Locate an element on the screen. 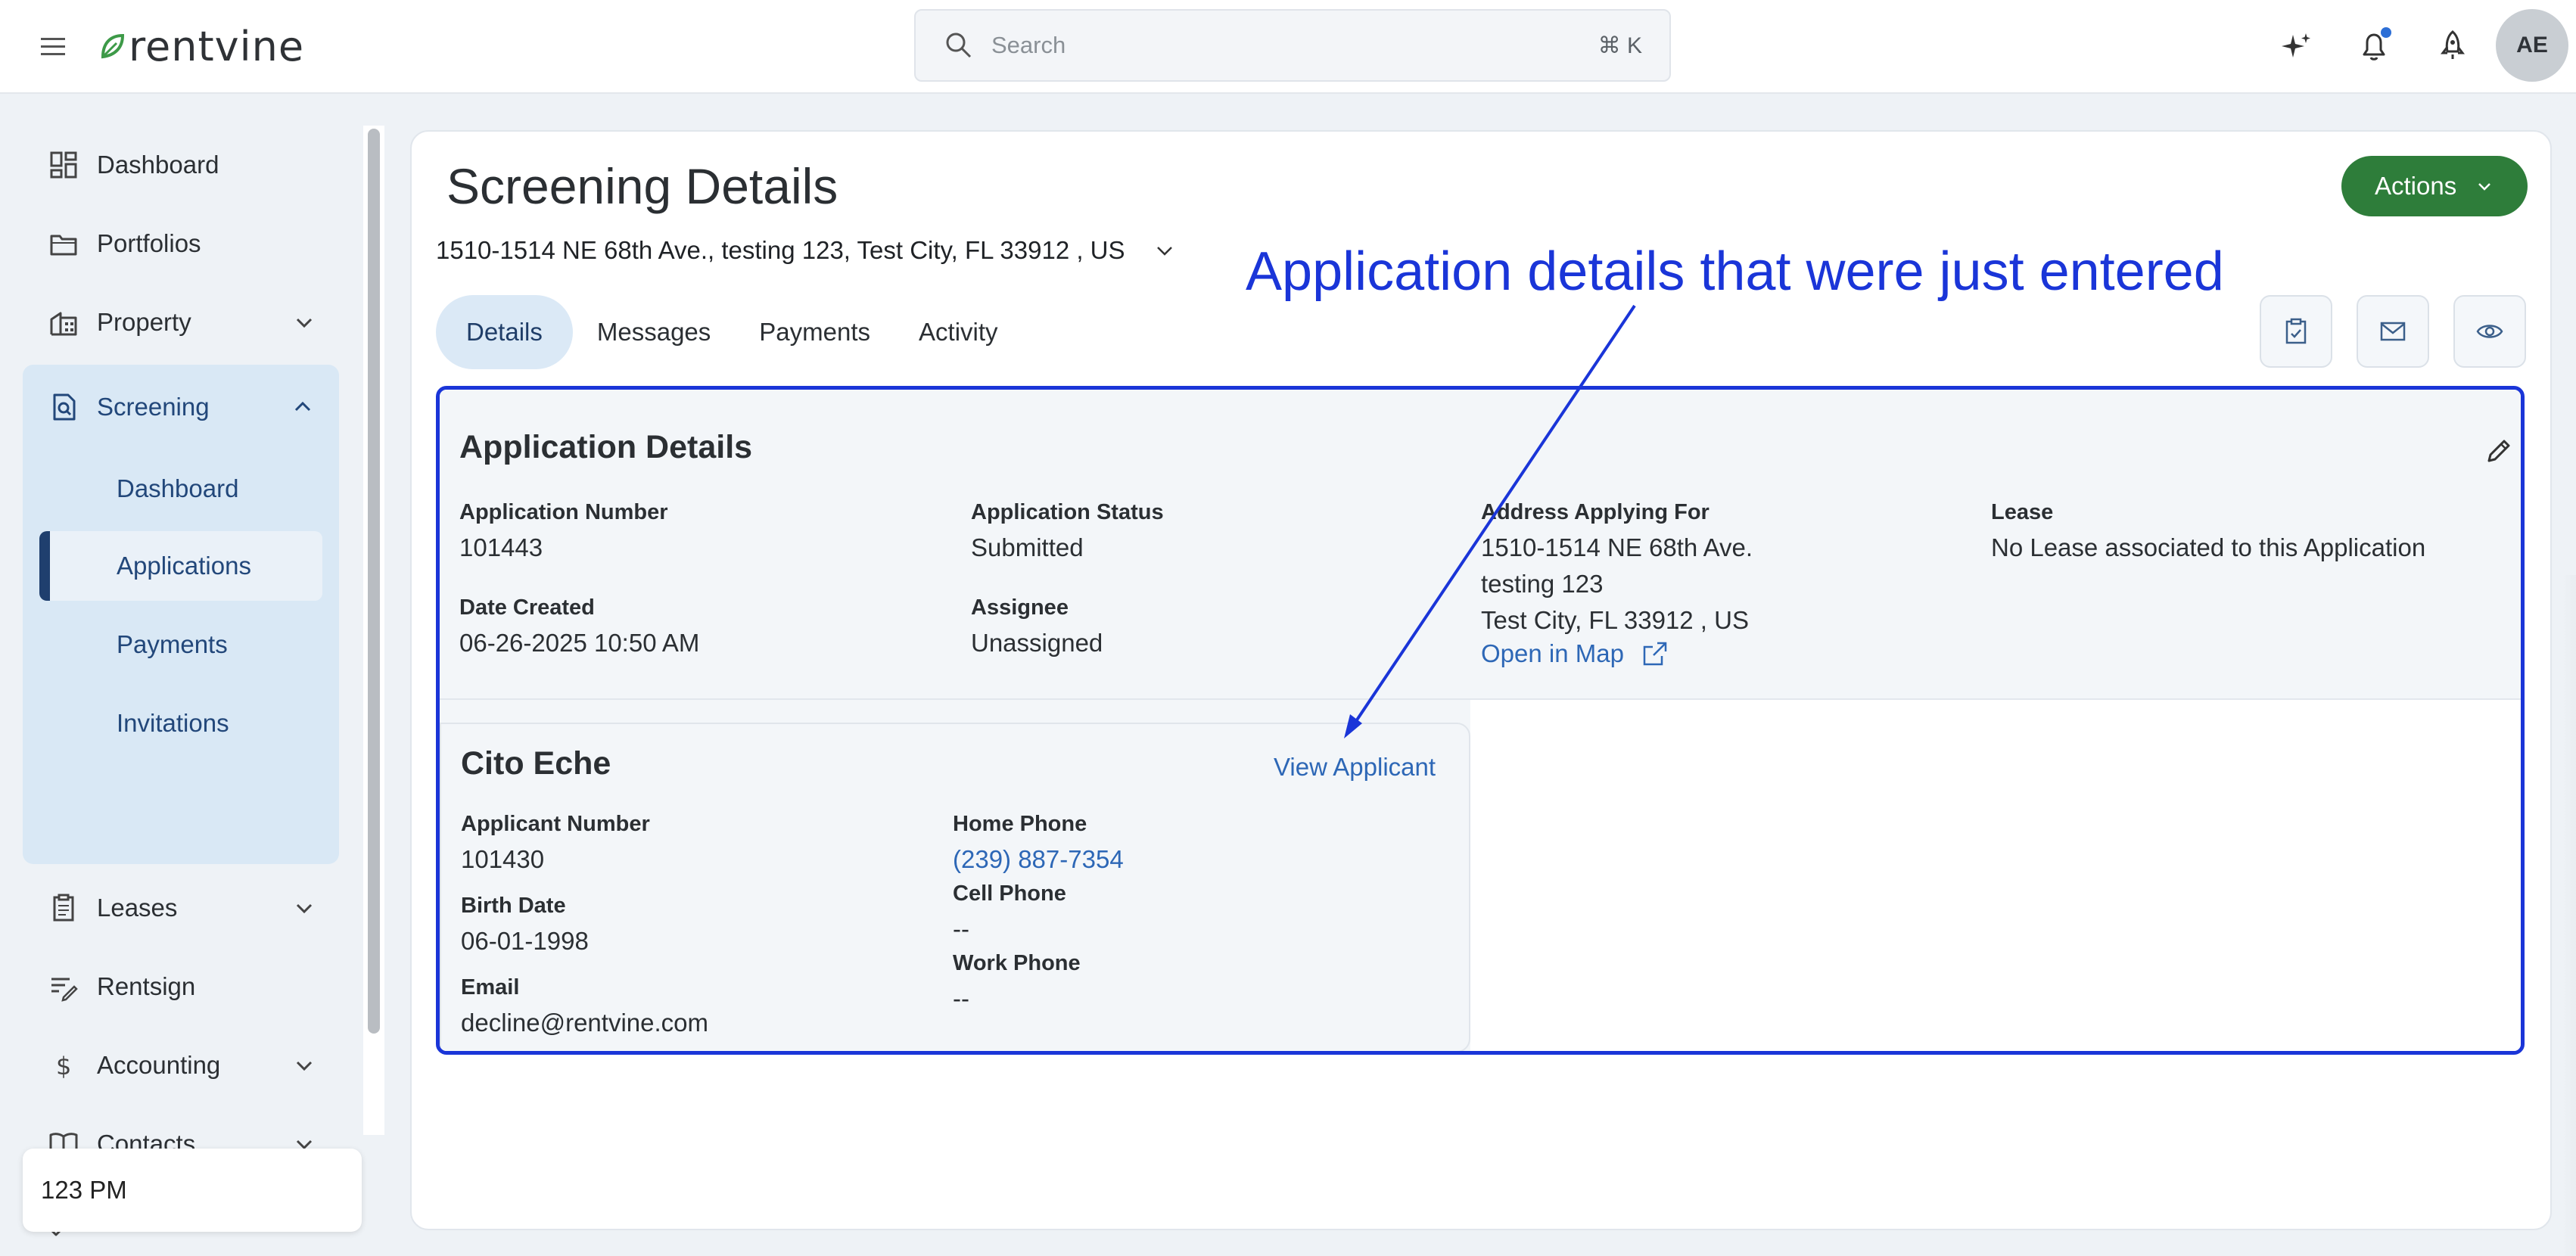  date-created: 06-26-2025 10:50 AM is located at coordinates (579, 643).